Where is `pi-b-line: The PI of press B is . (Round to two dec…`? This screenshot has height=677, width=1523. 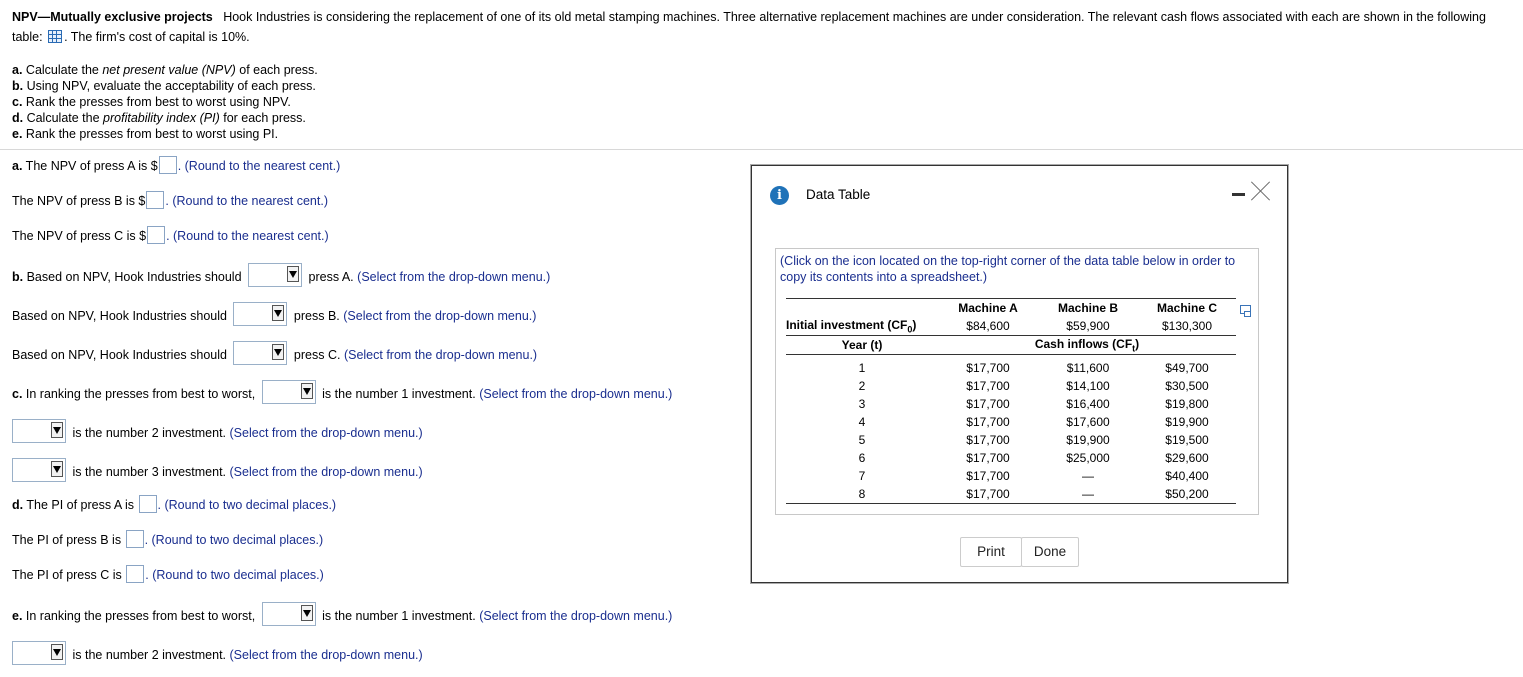 pi-b-line: The PI of press B is . (Round to two dec… is located at coordinates (167, 540).